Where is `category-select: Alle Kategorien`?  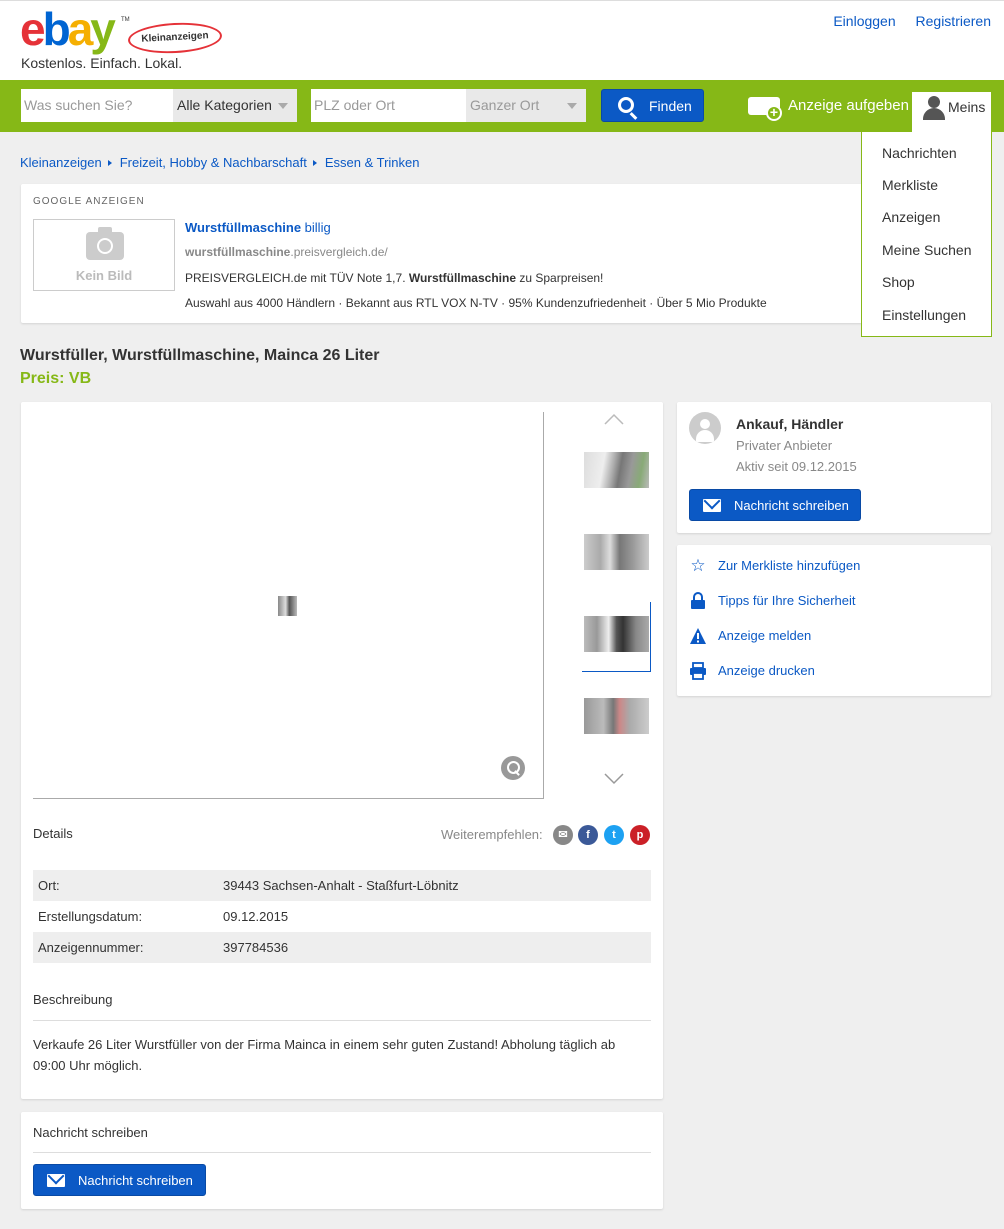
category-select: Alle Kategorien is located at coordinates (235, 105).